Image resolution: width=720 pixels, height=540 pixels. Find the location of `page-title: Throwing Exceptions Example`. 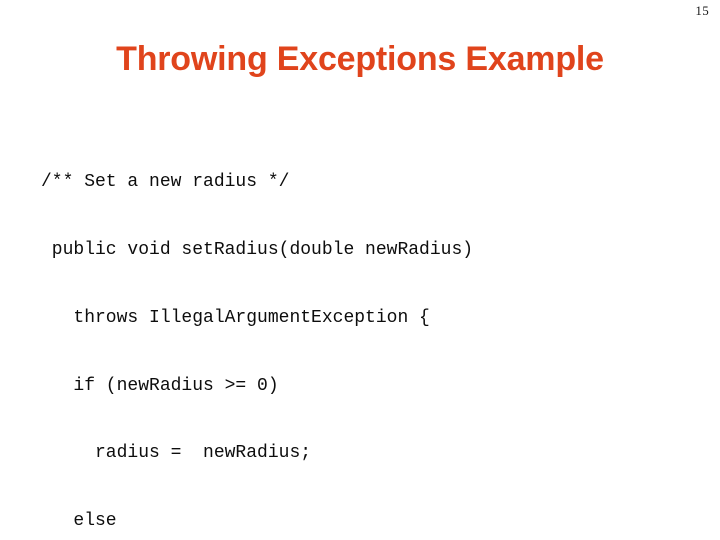

page-title: Throwing Exceptions Example is located at coordinates (360, 59).